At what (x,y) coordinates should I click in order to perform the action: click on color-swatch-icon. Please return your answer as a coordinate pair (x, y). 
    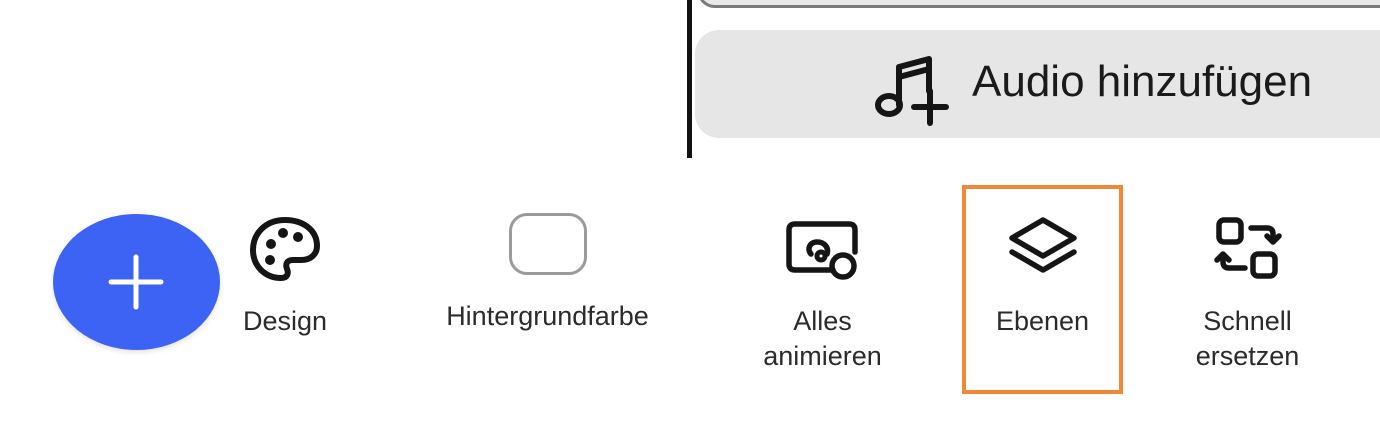
    Looking at the image, I should click on (547, 244).